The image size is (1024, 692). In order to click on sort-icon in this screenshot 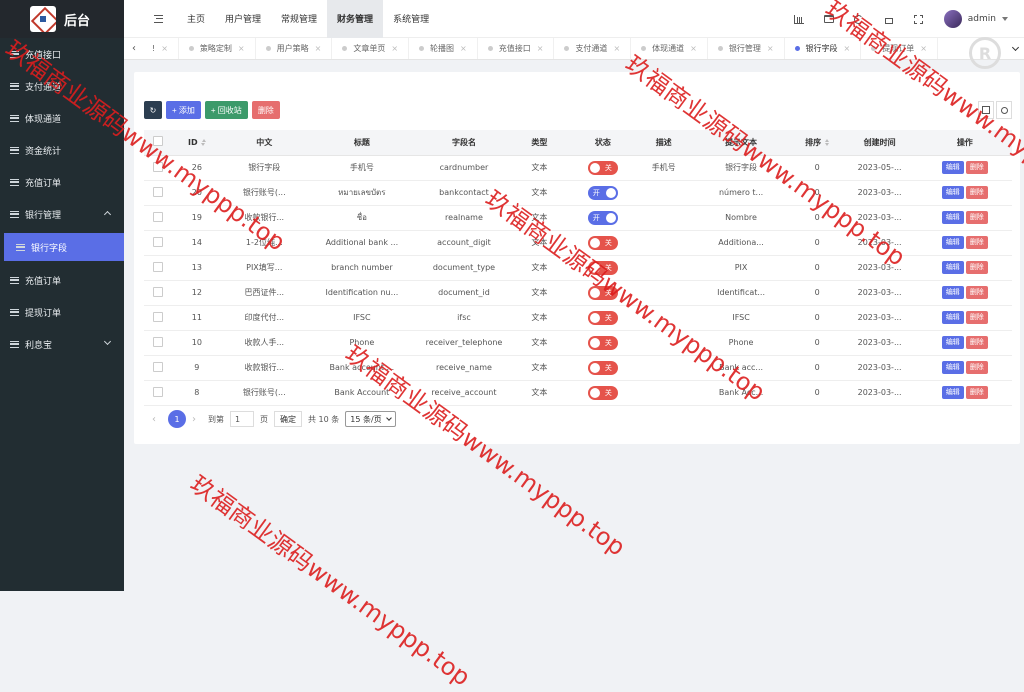, I will do `click(203, 142)`.